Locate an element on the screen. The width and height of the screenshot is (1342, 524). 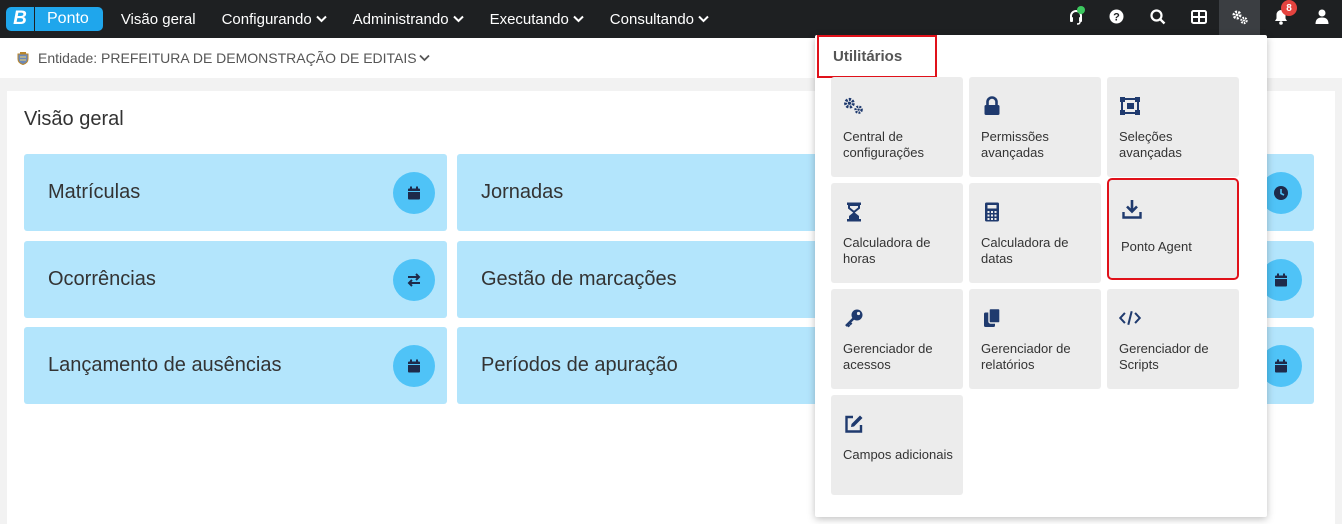
tile-ponto-agent: Ponto Agent is located at coordinates (1173, 229).